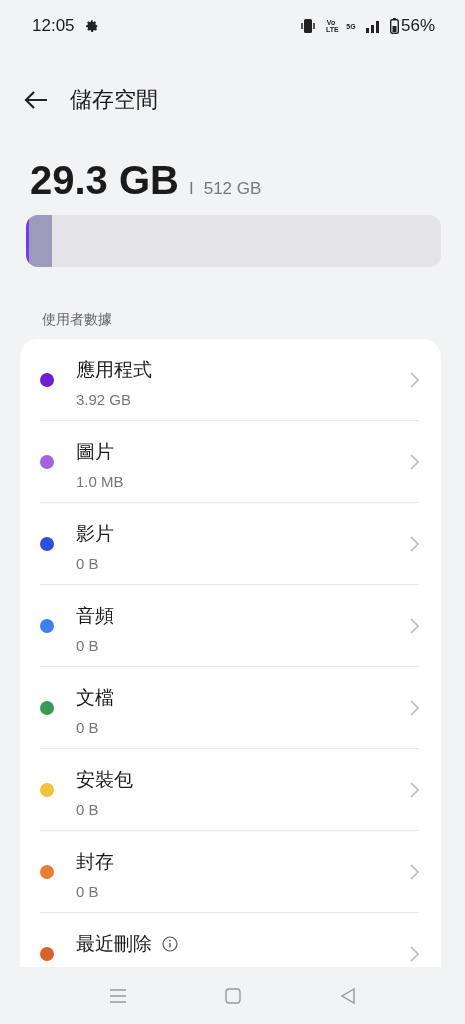  Describe the element at coordinates (114, 370) in the screenshot. I see `category-name: 應用程式` at that location.